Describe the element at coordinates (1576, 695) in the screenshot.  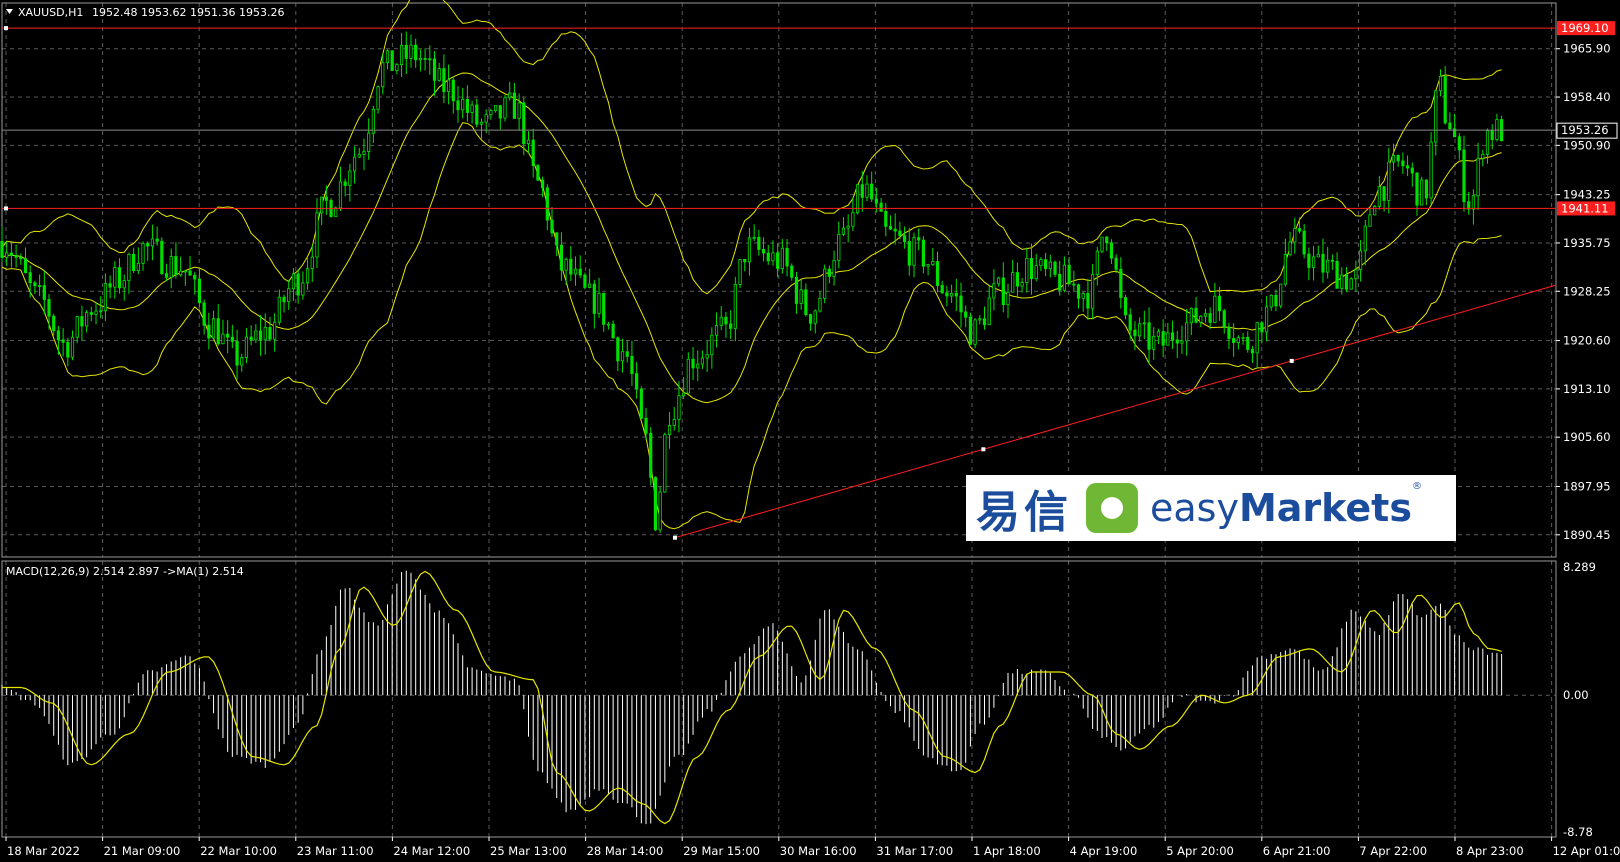
I see `macd-tick-label: 0.00` at that location.